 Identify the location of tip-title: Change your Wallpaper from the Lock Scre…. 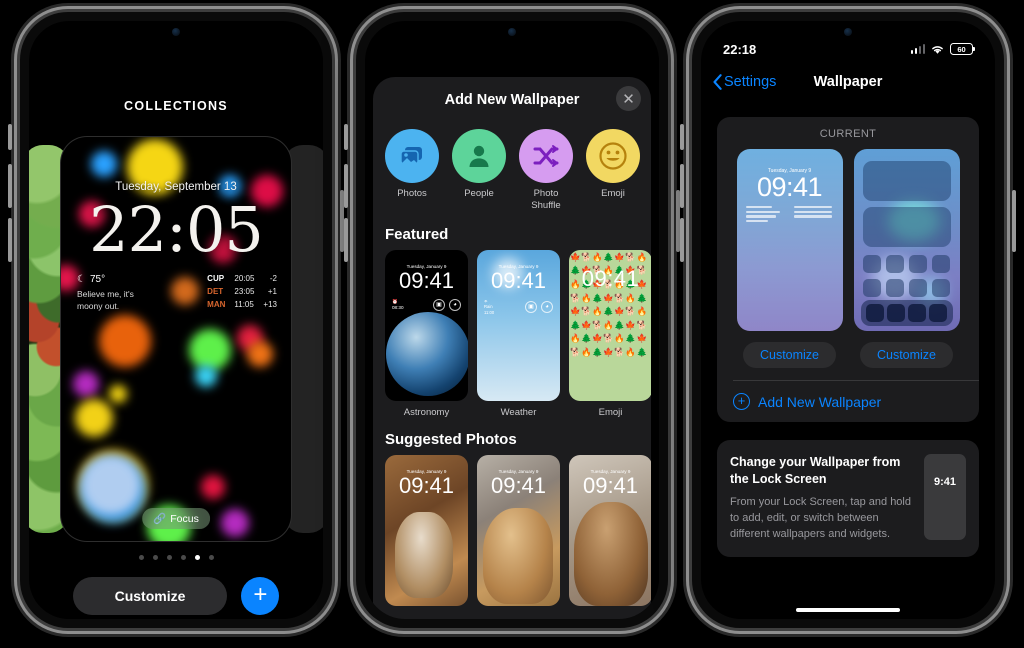
(815, 470).